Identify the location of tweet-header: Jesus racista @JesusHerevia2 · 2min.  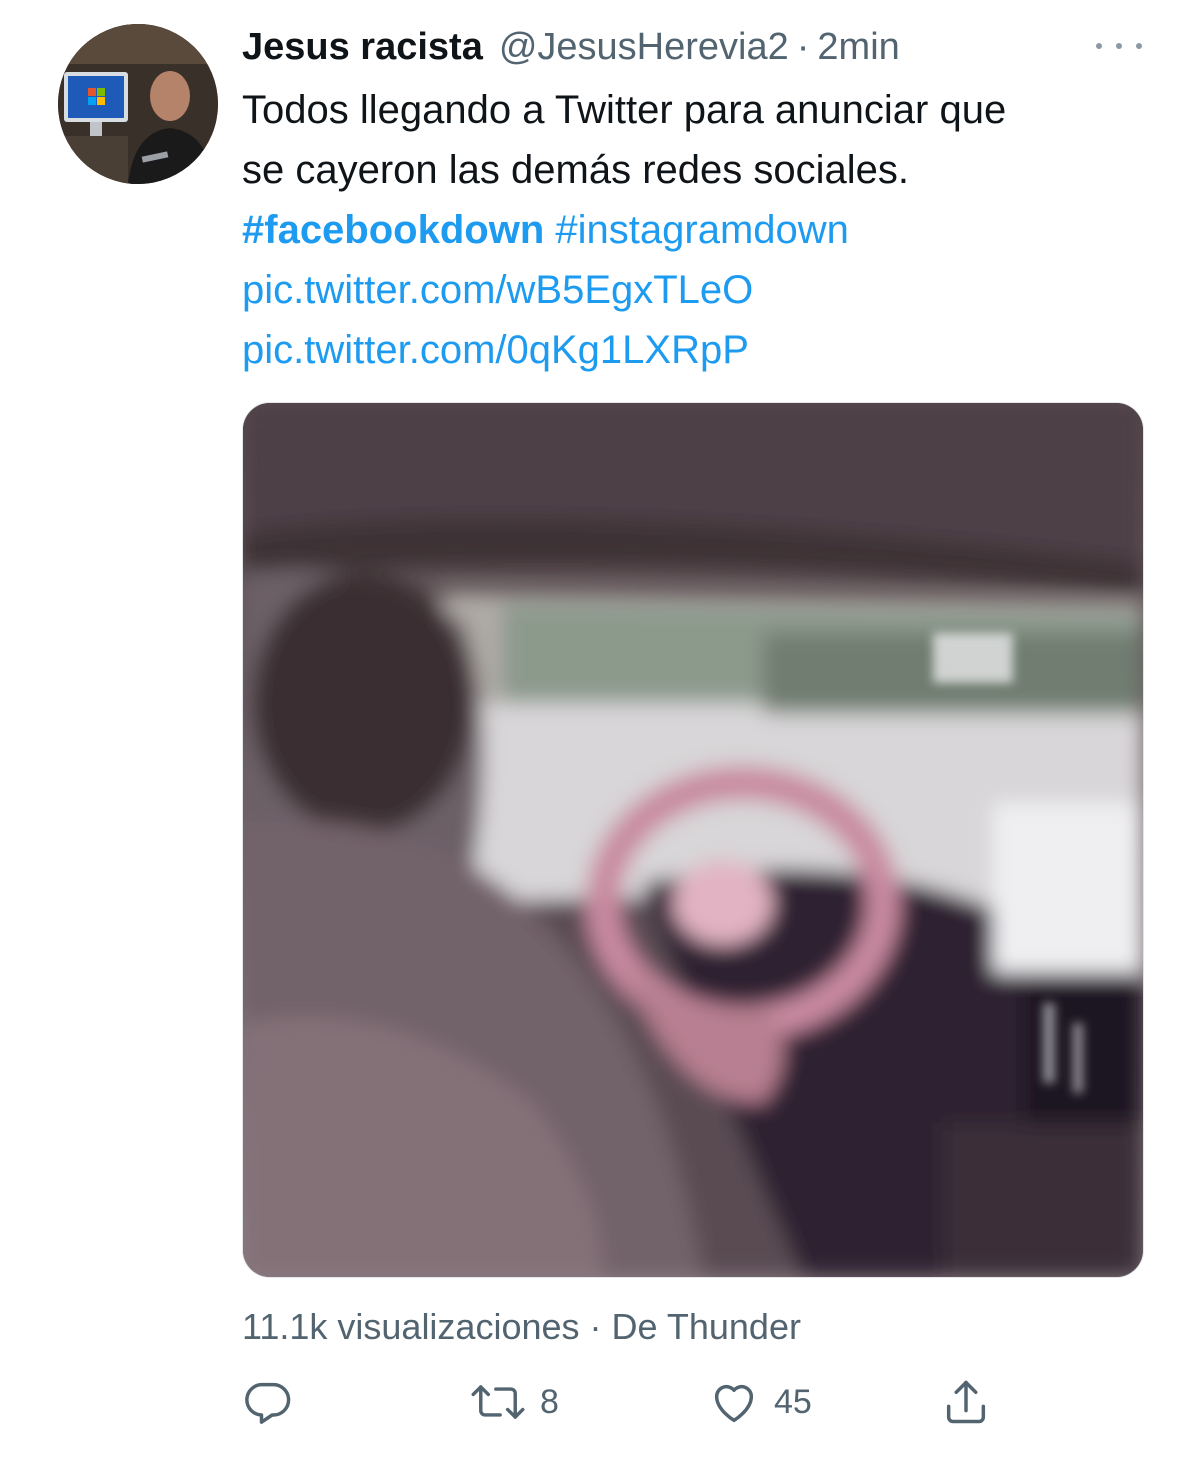
(571, 47).